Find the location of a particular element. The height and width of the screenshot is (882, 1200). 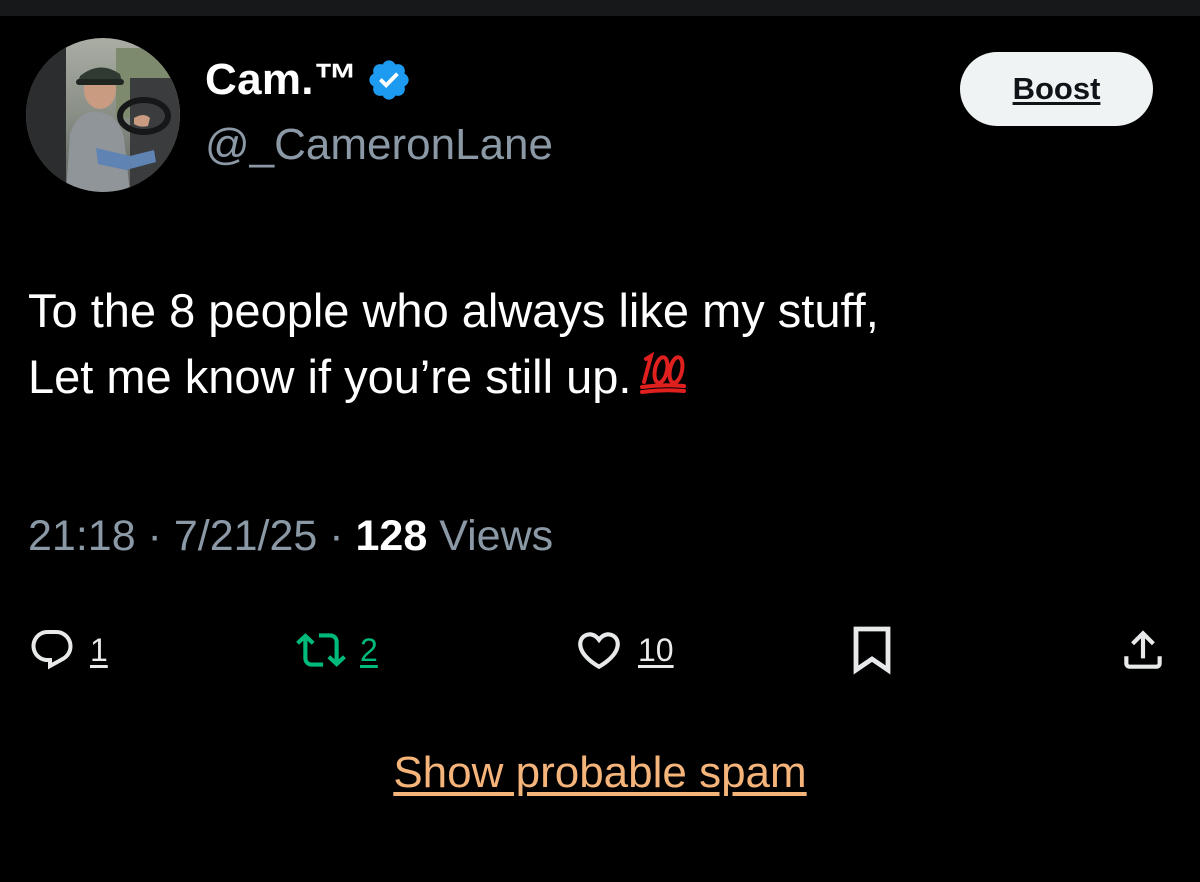

like-count: 10 is located at coordinates (656, 650).